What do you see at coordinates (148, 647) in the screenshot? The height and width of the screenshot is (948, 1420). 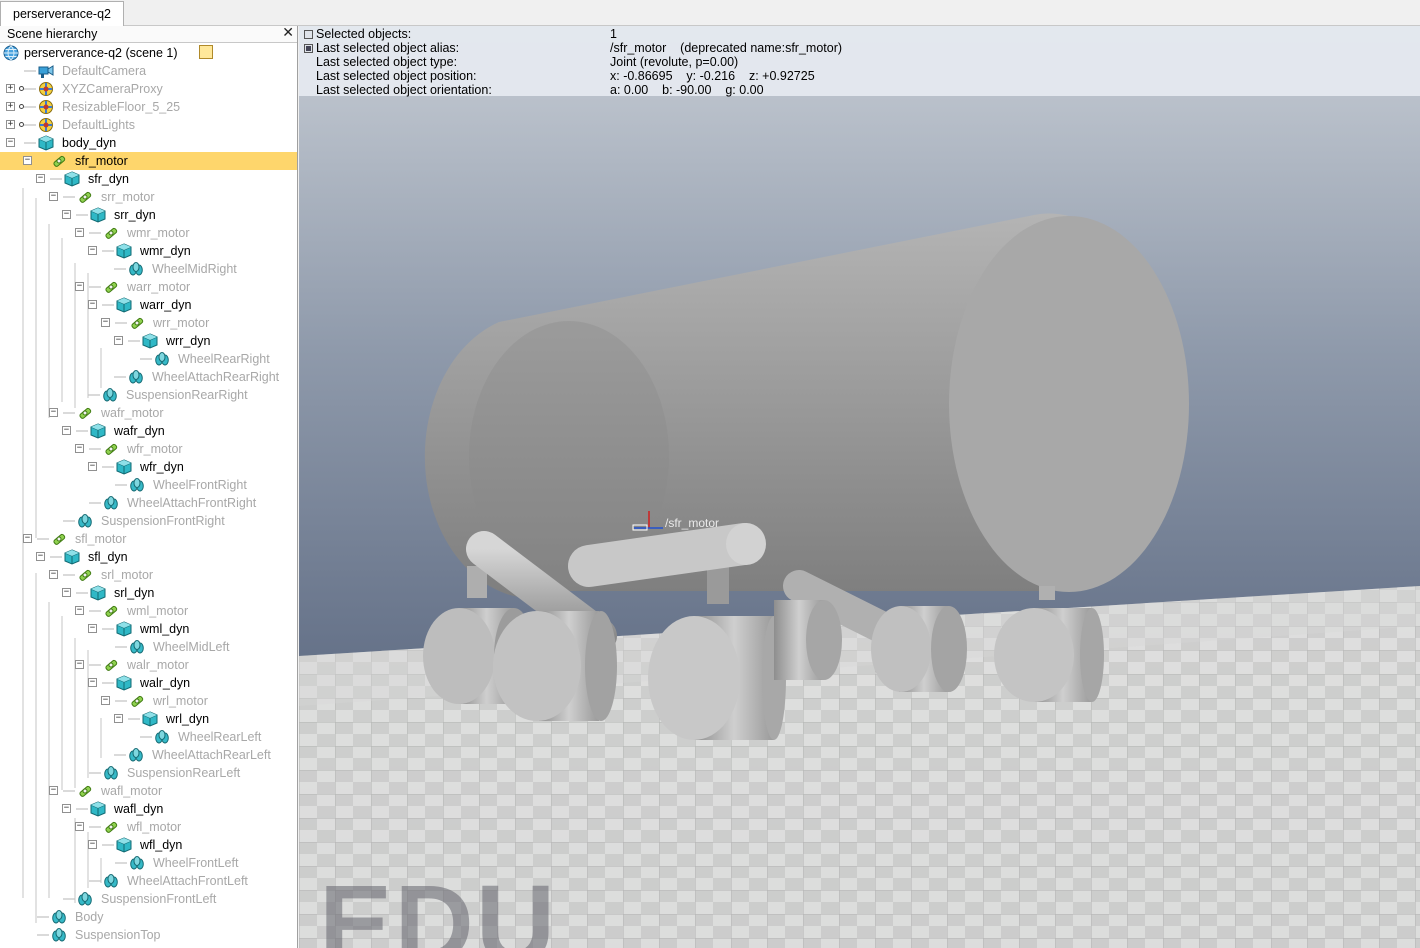 I see `tree-item-wheelmidleft: WheelMidLeft` at bounding box center [148, 647].